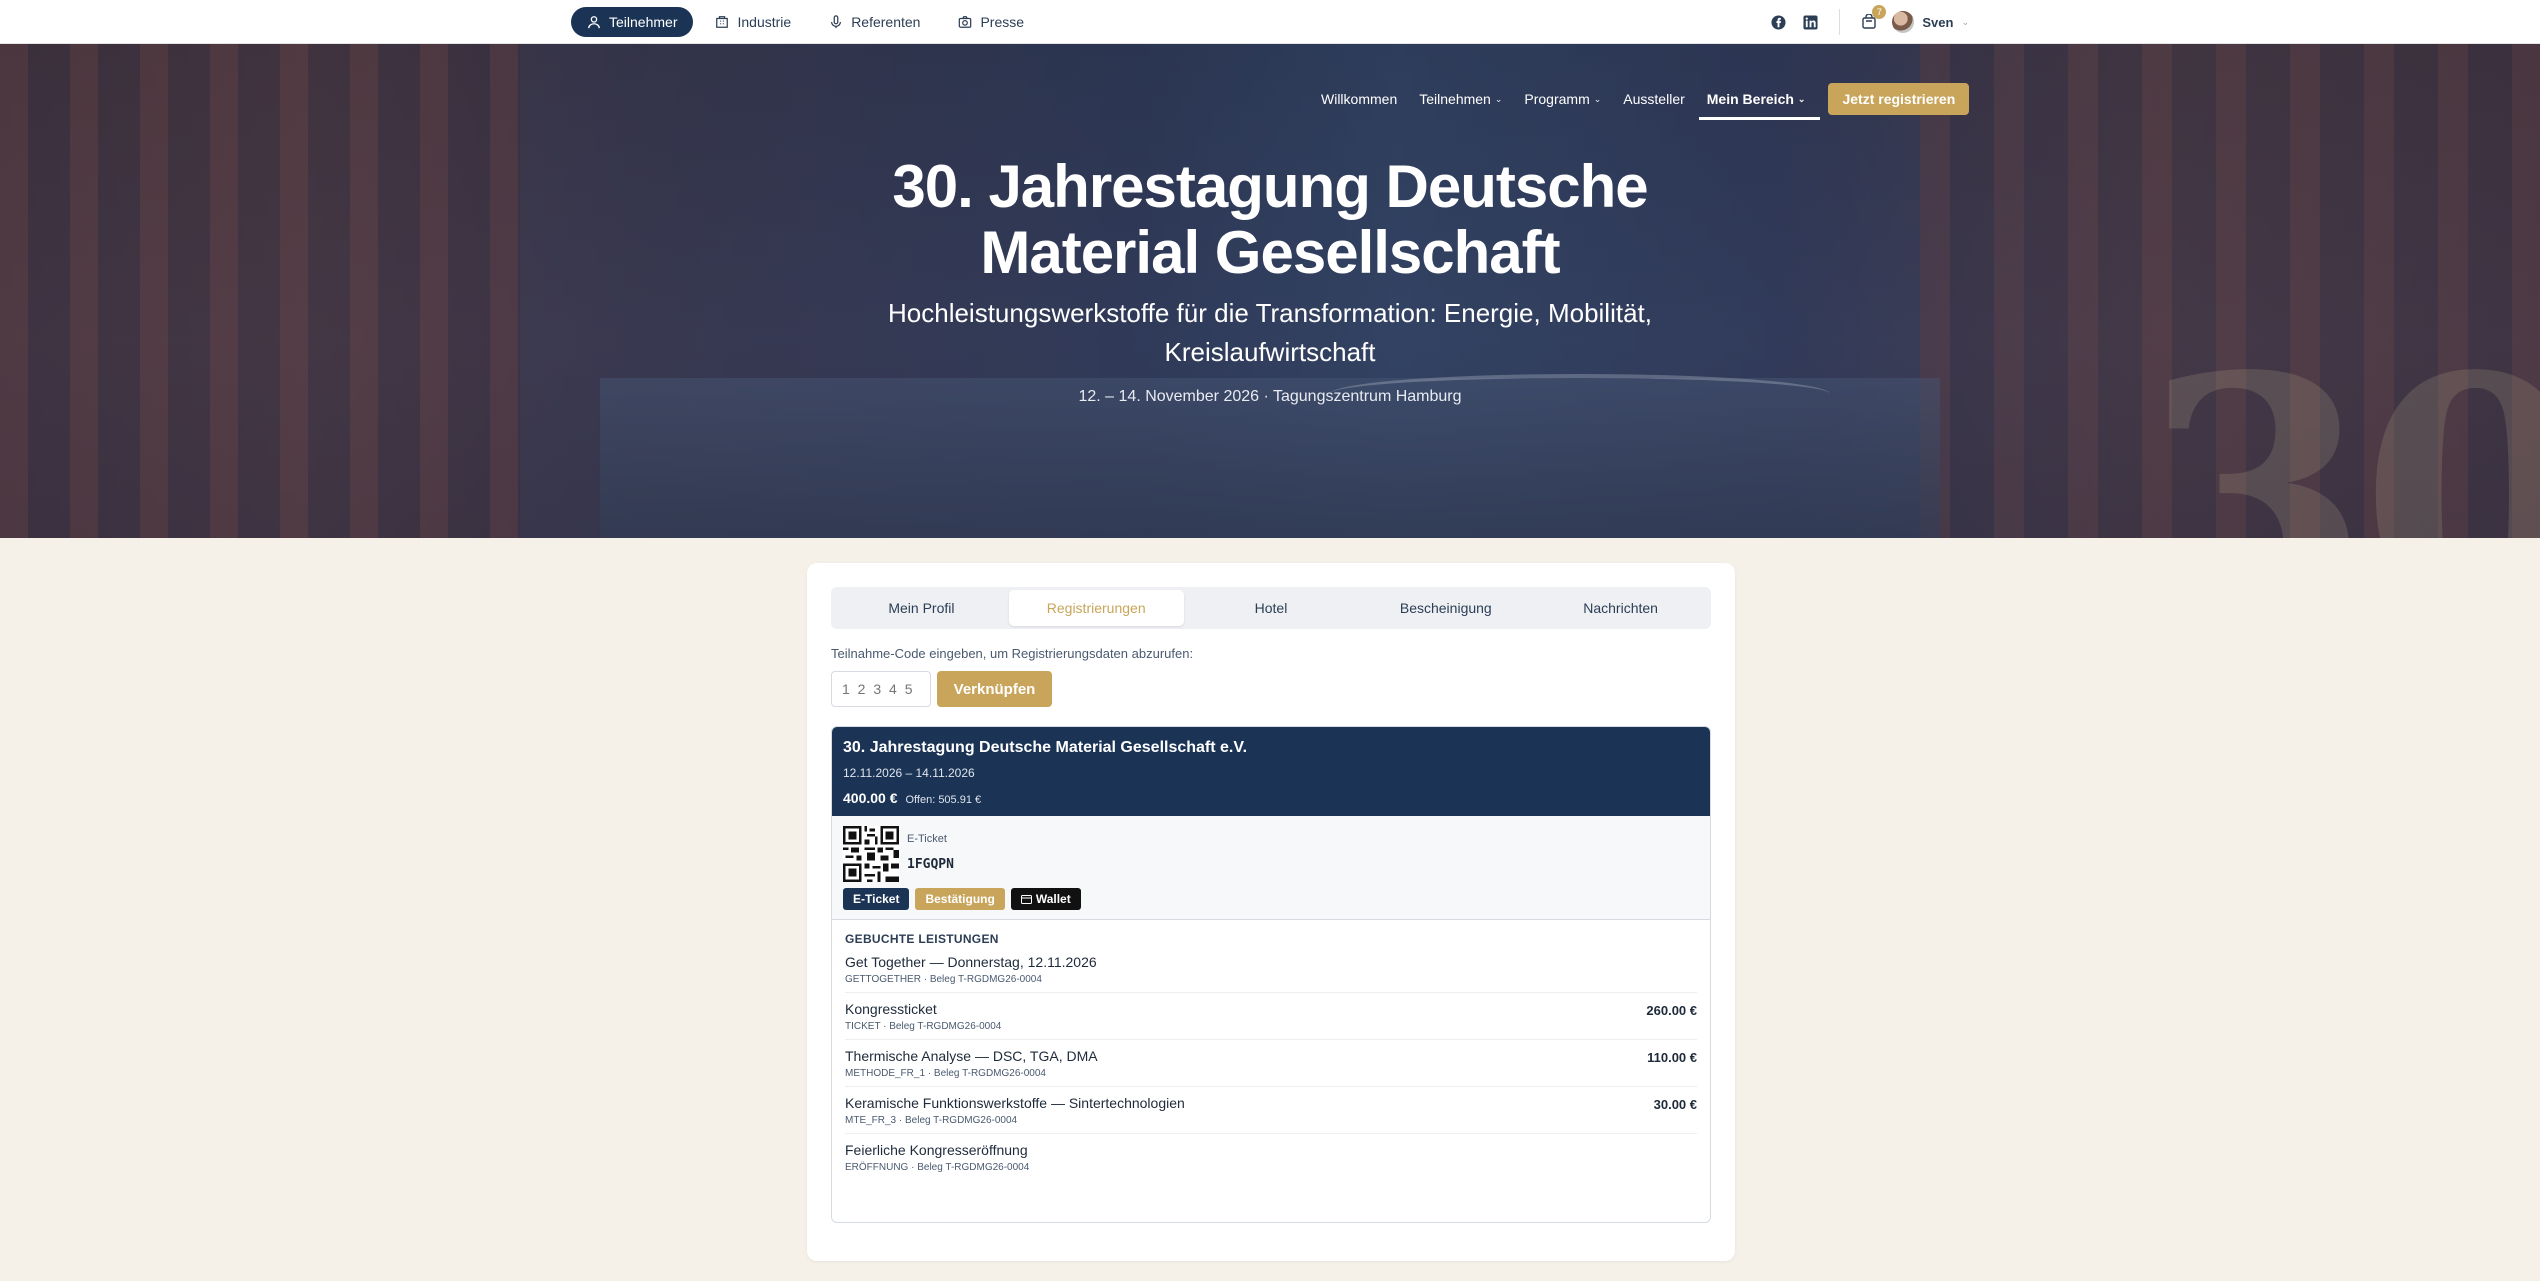  I want to click on service-name: Kongressticket, so click(891, 1009).